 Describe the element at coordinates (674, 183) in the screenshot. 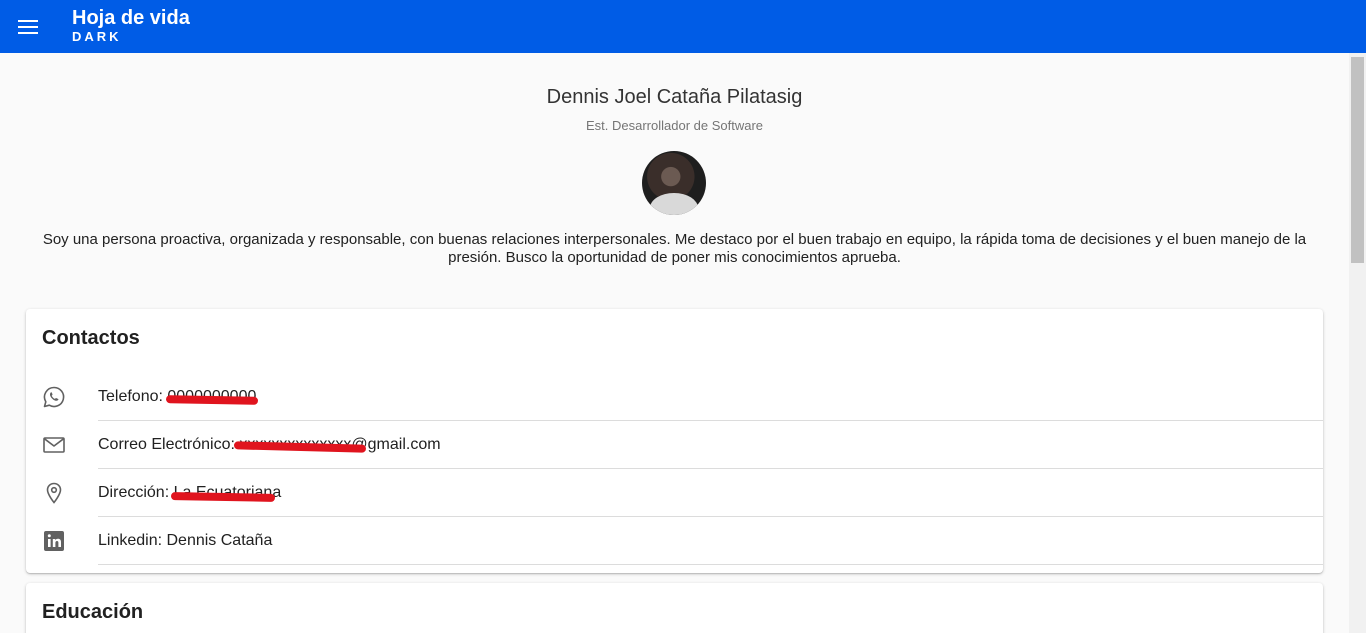

I see `avatar` at that location.